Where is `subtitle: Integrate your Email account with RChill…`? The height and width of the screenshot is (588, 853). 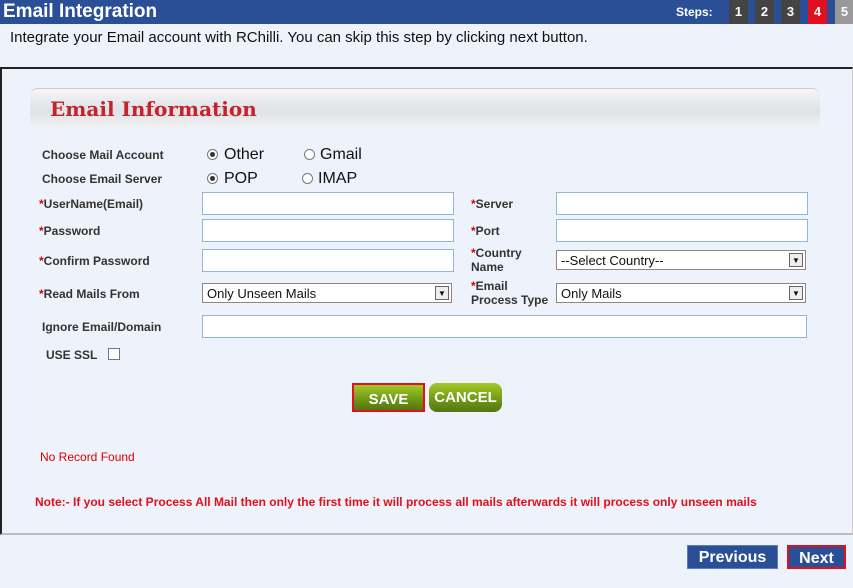 subtitle: Integrate your Email account with RChill… is located at coordinates (299, 37).